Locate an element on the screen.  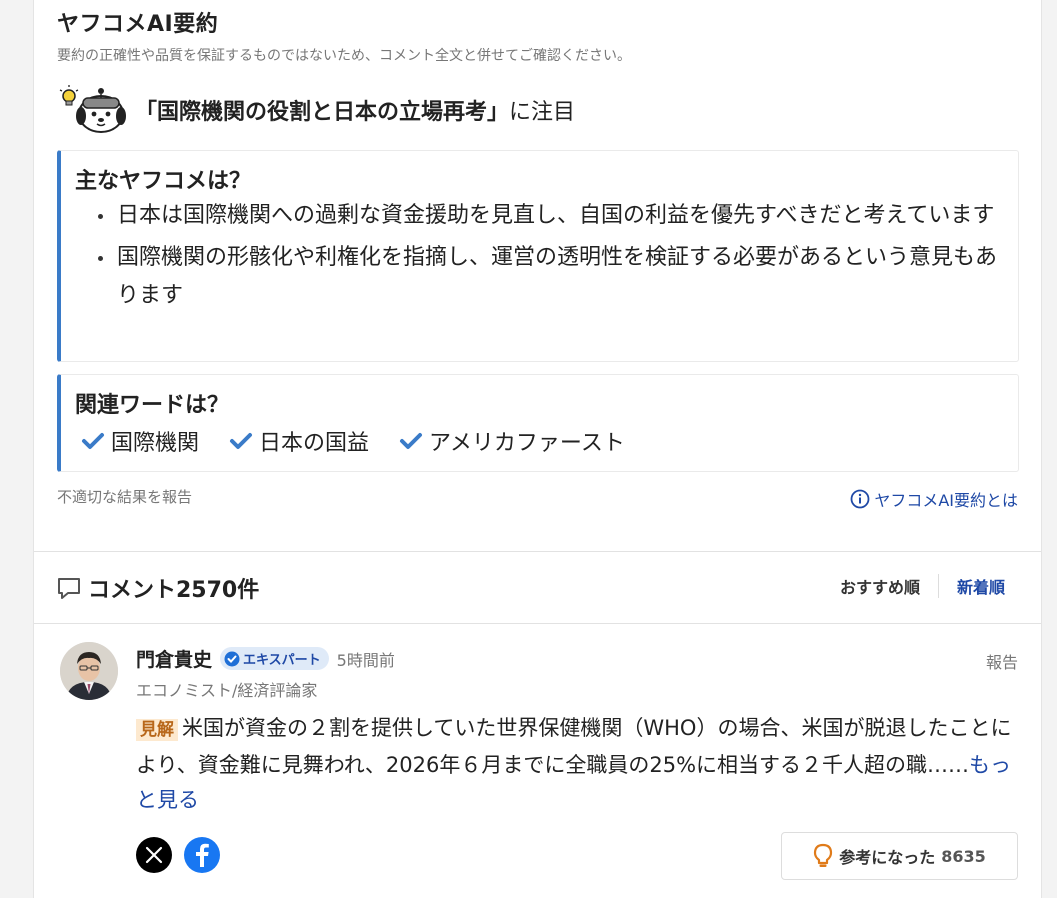
avatar is located at coordinates (89, 671).